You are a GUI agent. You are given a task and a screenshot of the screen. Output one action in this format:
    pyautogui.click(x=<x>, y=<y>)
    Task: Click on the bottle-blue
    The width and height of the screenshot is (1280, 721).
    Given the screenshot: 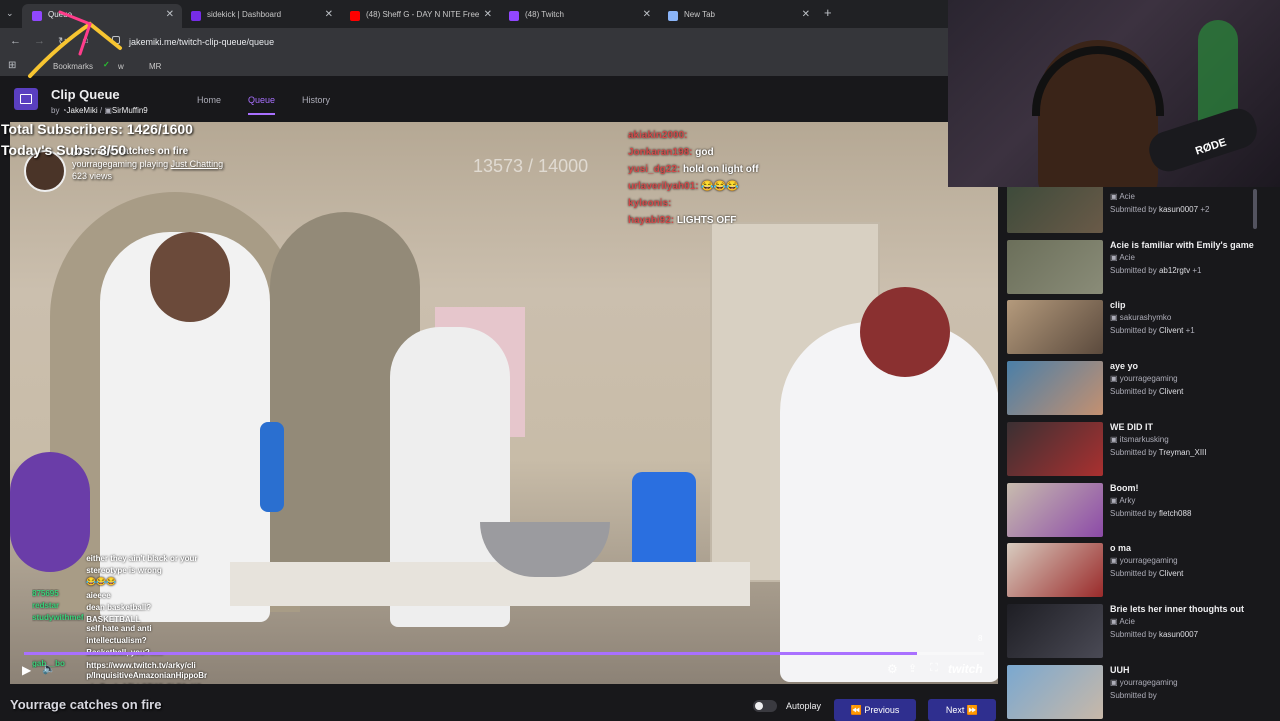 What is the action you would take?
    pyautogui.click(x=272, y=467)
    